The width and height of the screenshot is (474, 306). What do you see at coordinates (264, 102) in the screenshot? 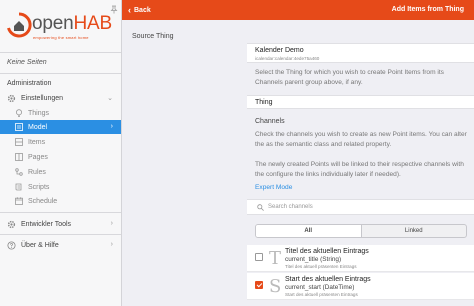
I see `thing-section-title: Thing` at bounding box center [264, 102].